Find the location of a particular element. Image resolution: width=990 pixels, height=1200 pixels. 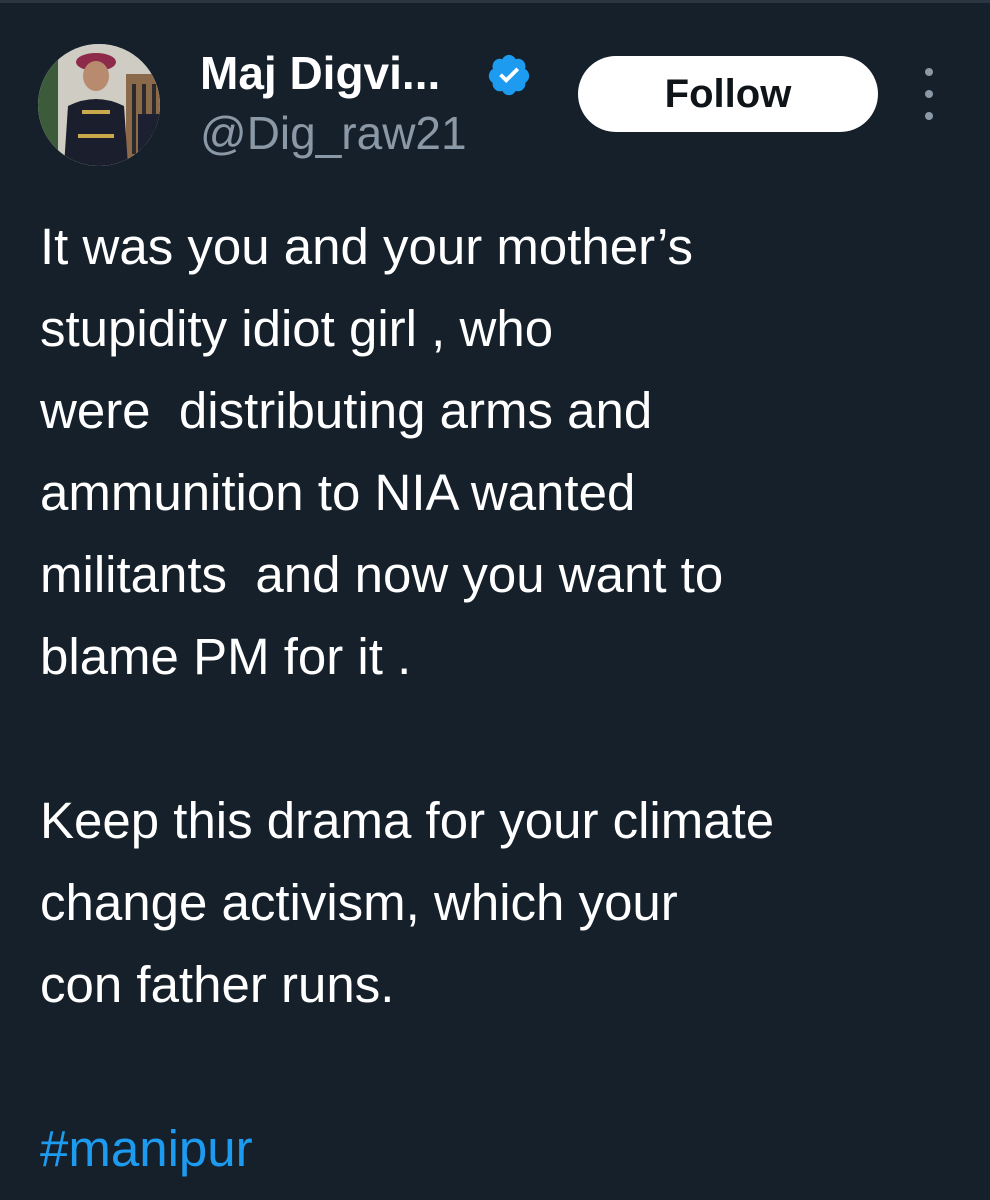

tweet-line: were distributing arms and is located at coordinates (346, 410).